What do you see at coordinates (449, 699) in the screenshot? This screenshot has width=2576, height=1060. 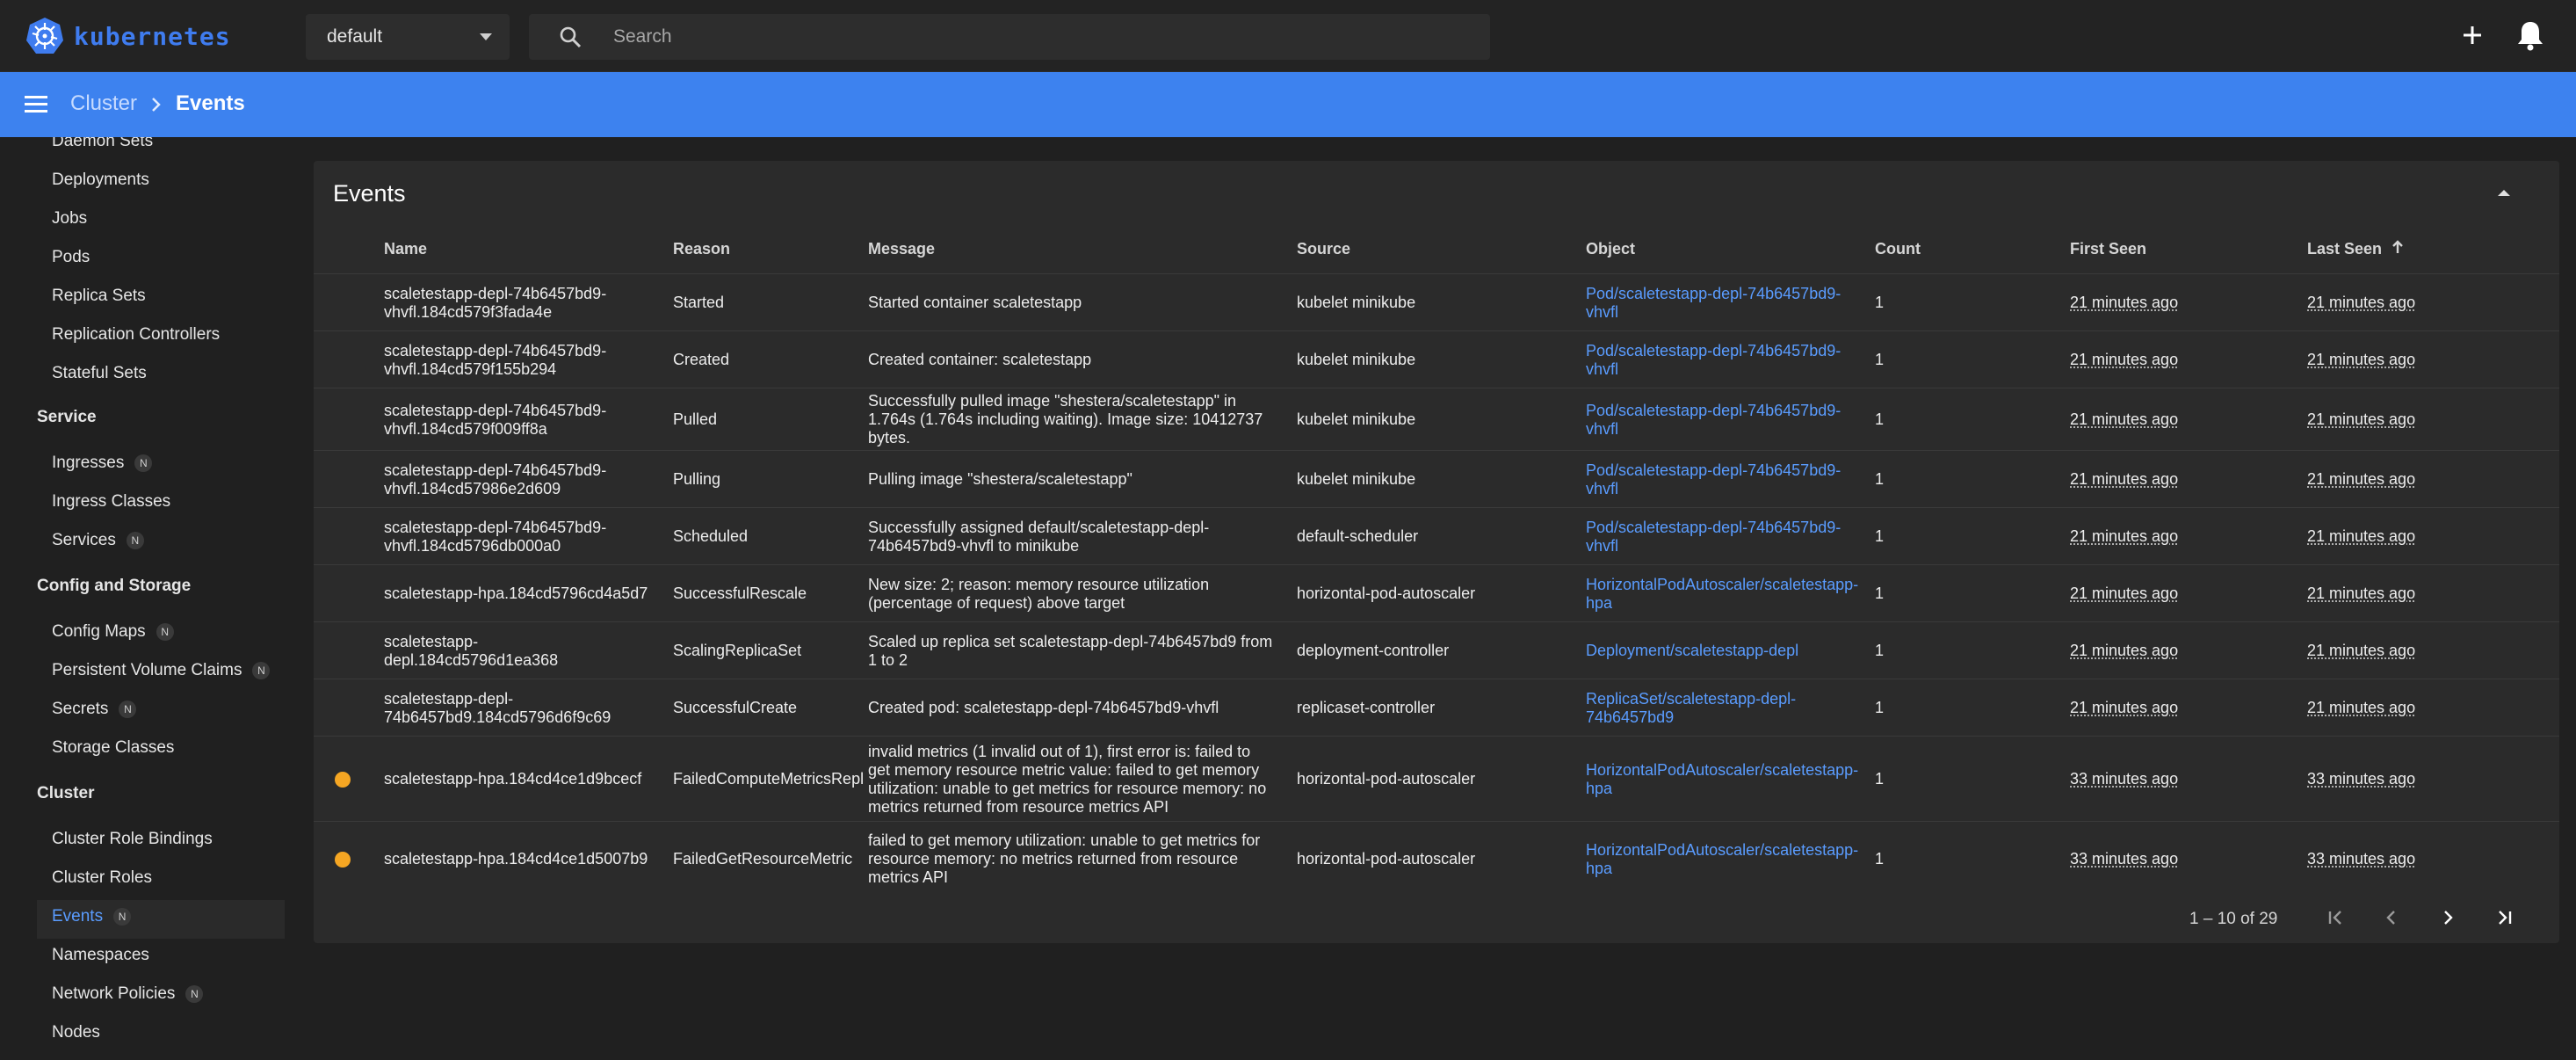 I see `event-name-line: scaletestapp-depl-` at bounding box center [449, 699].